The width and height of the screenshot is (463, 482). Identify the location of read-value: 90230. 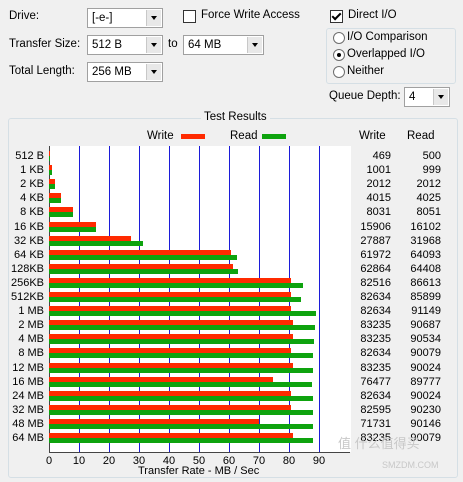
(425, 409).